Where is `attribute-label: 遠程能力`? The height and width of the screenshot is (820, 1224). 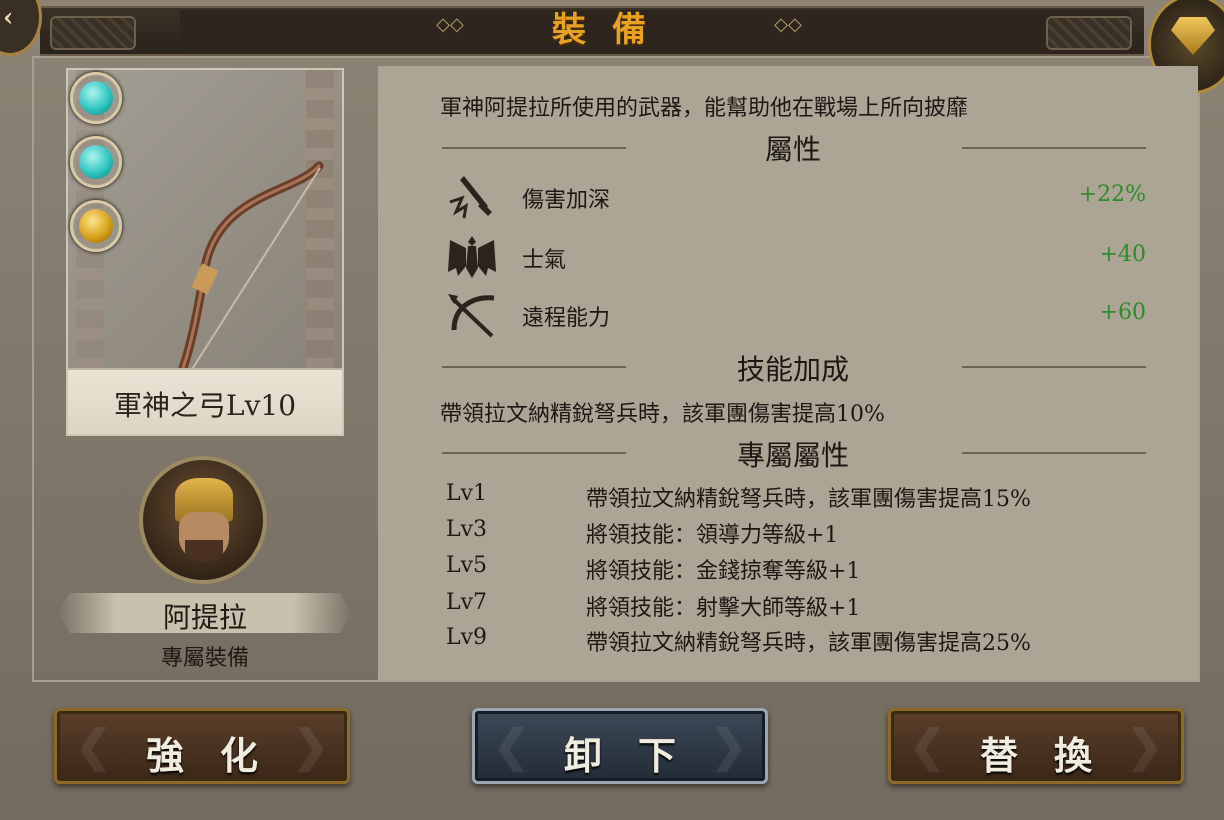
attribute-label: 遠程能力 is located at coordinates (566, 318).